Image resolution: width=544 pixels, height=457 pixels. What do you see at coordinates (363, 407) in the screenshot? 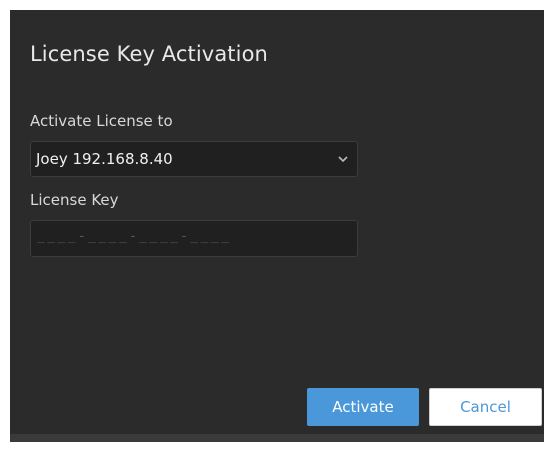
I see `activate-button: Activate` at bounding box center [363, 407].